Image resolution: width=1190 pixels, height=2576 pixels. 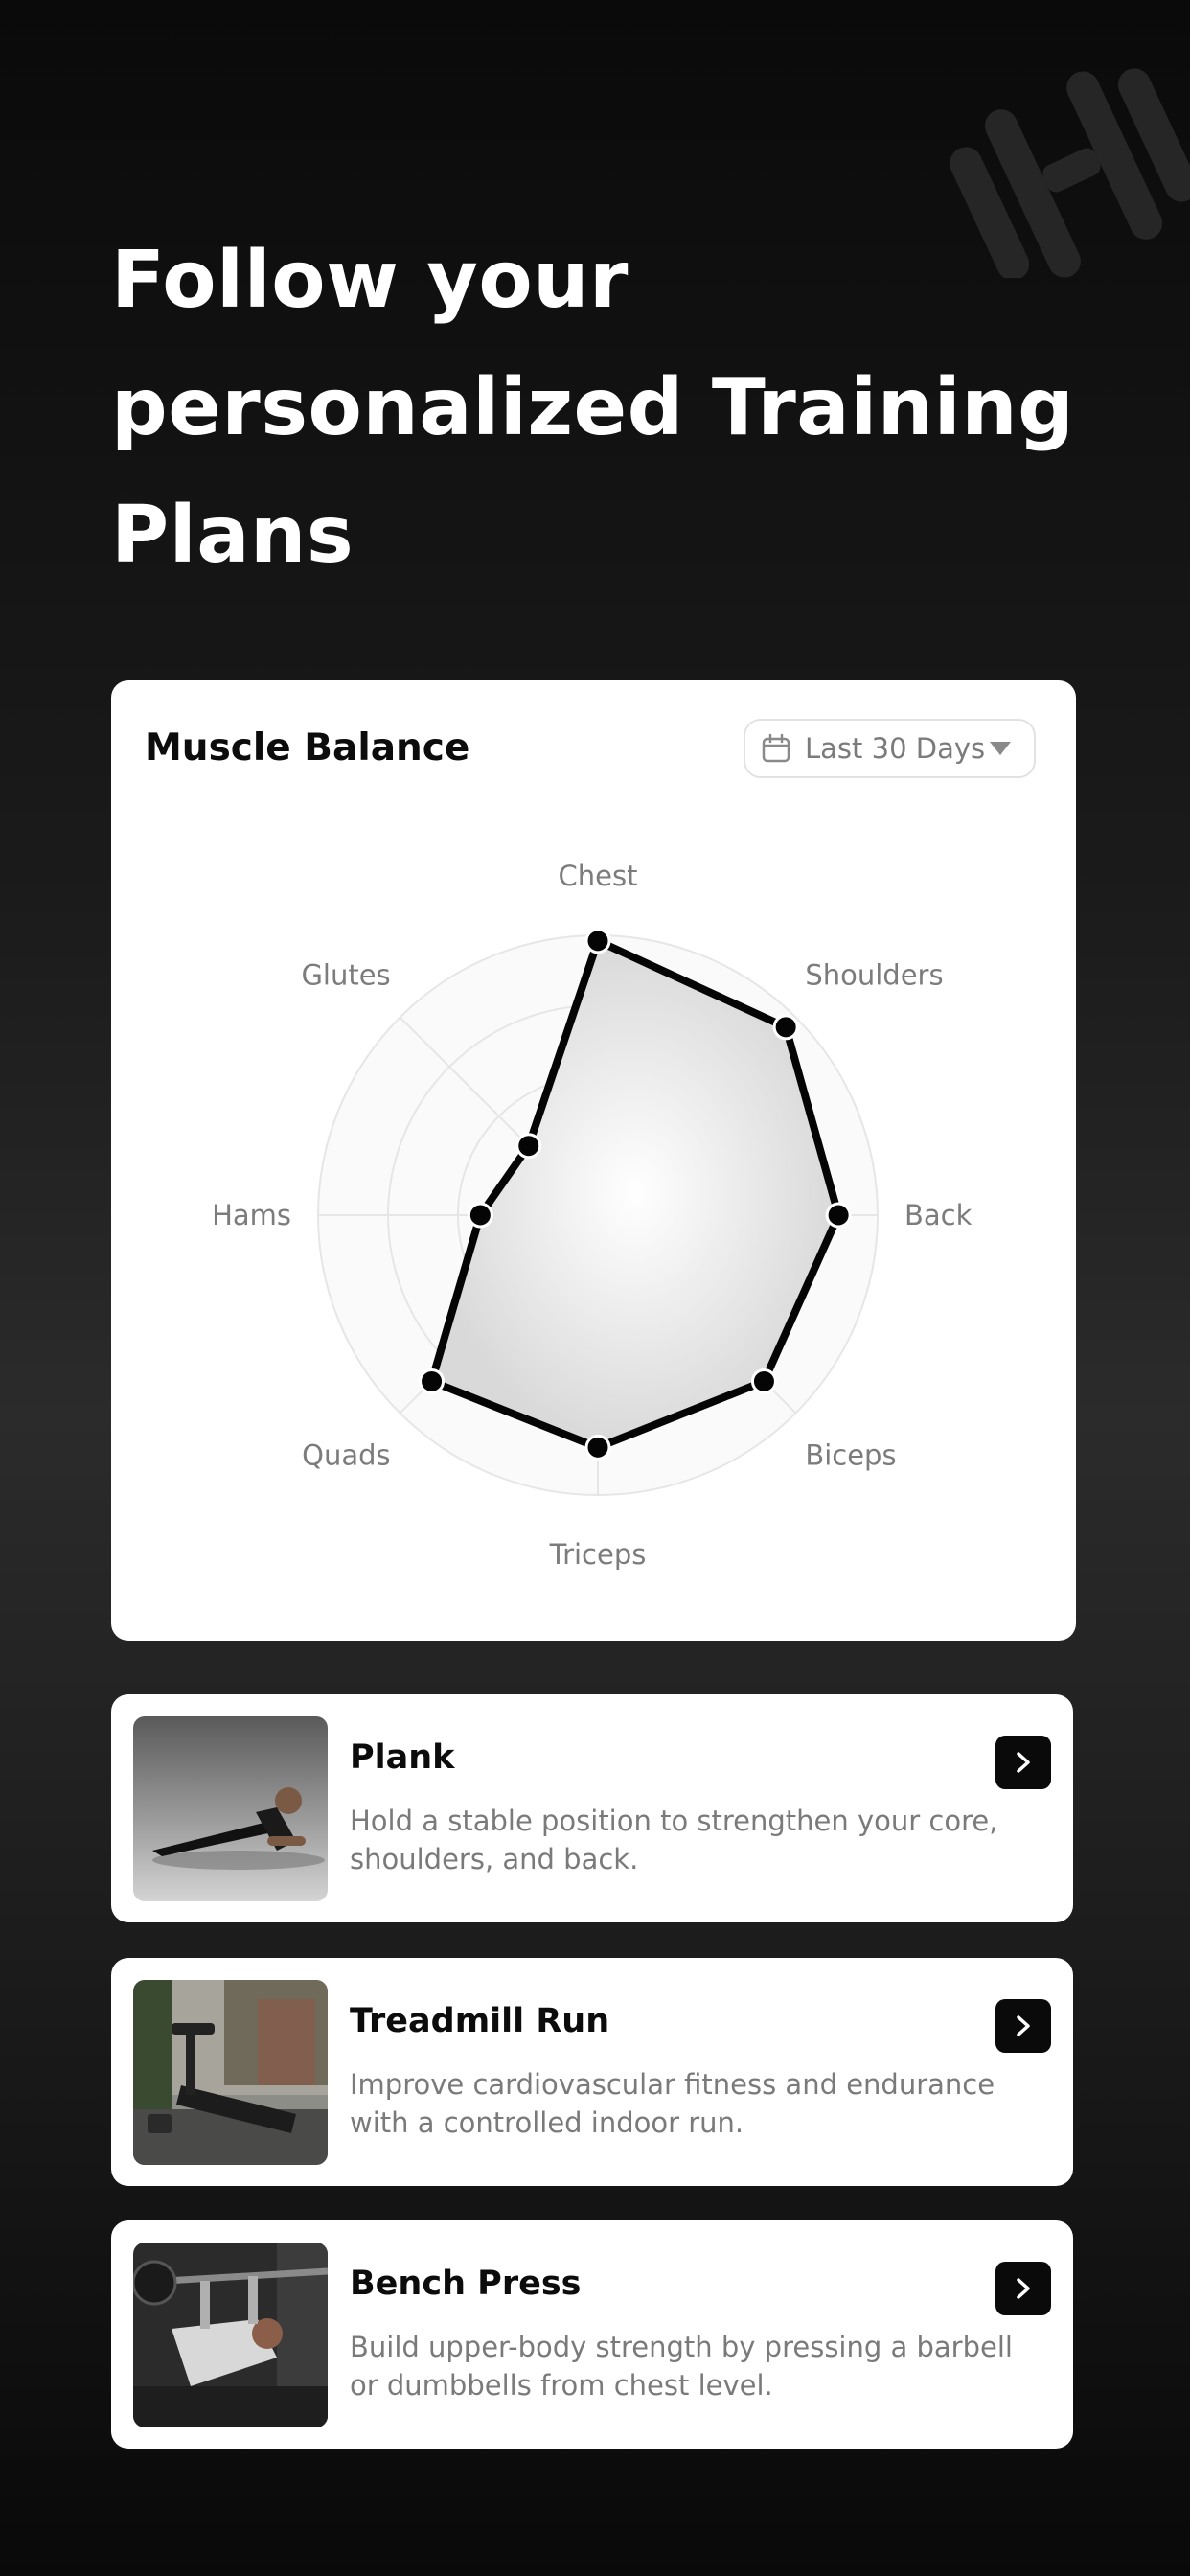 What do you see at coordinates (528, 1146) in the screenshot?
I see `radar-point-glutes` at bounding box center [528, 1146].